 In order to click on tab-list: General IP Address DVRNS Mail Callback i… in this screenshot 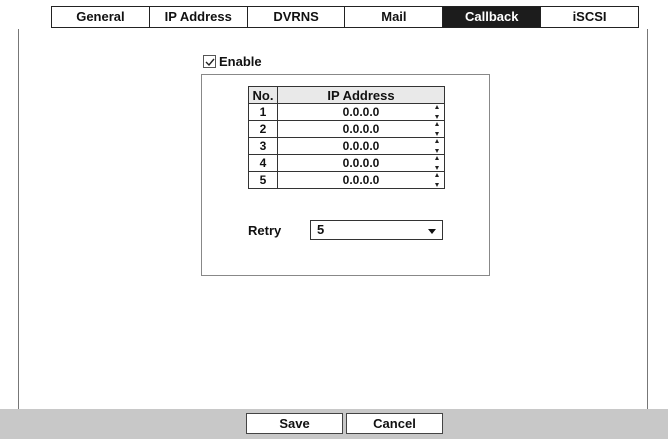, I will do `click(345, 17)`.